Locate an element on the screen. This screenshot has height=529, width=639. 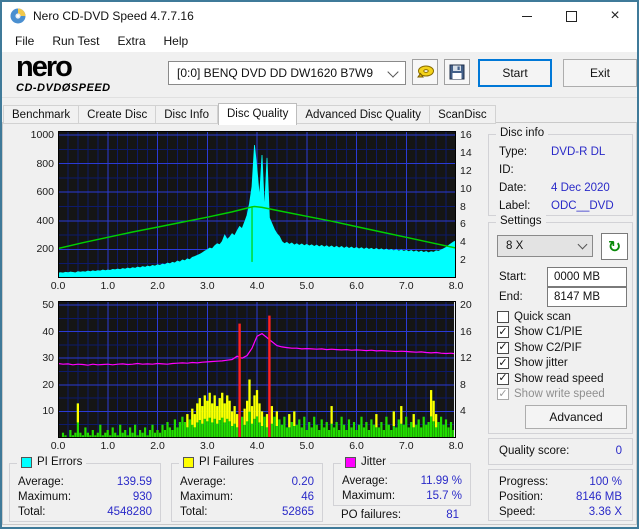
progress-value: 100 % is located at coordinates (605, 482).